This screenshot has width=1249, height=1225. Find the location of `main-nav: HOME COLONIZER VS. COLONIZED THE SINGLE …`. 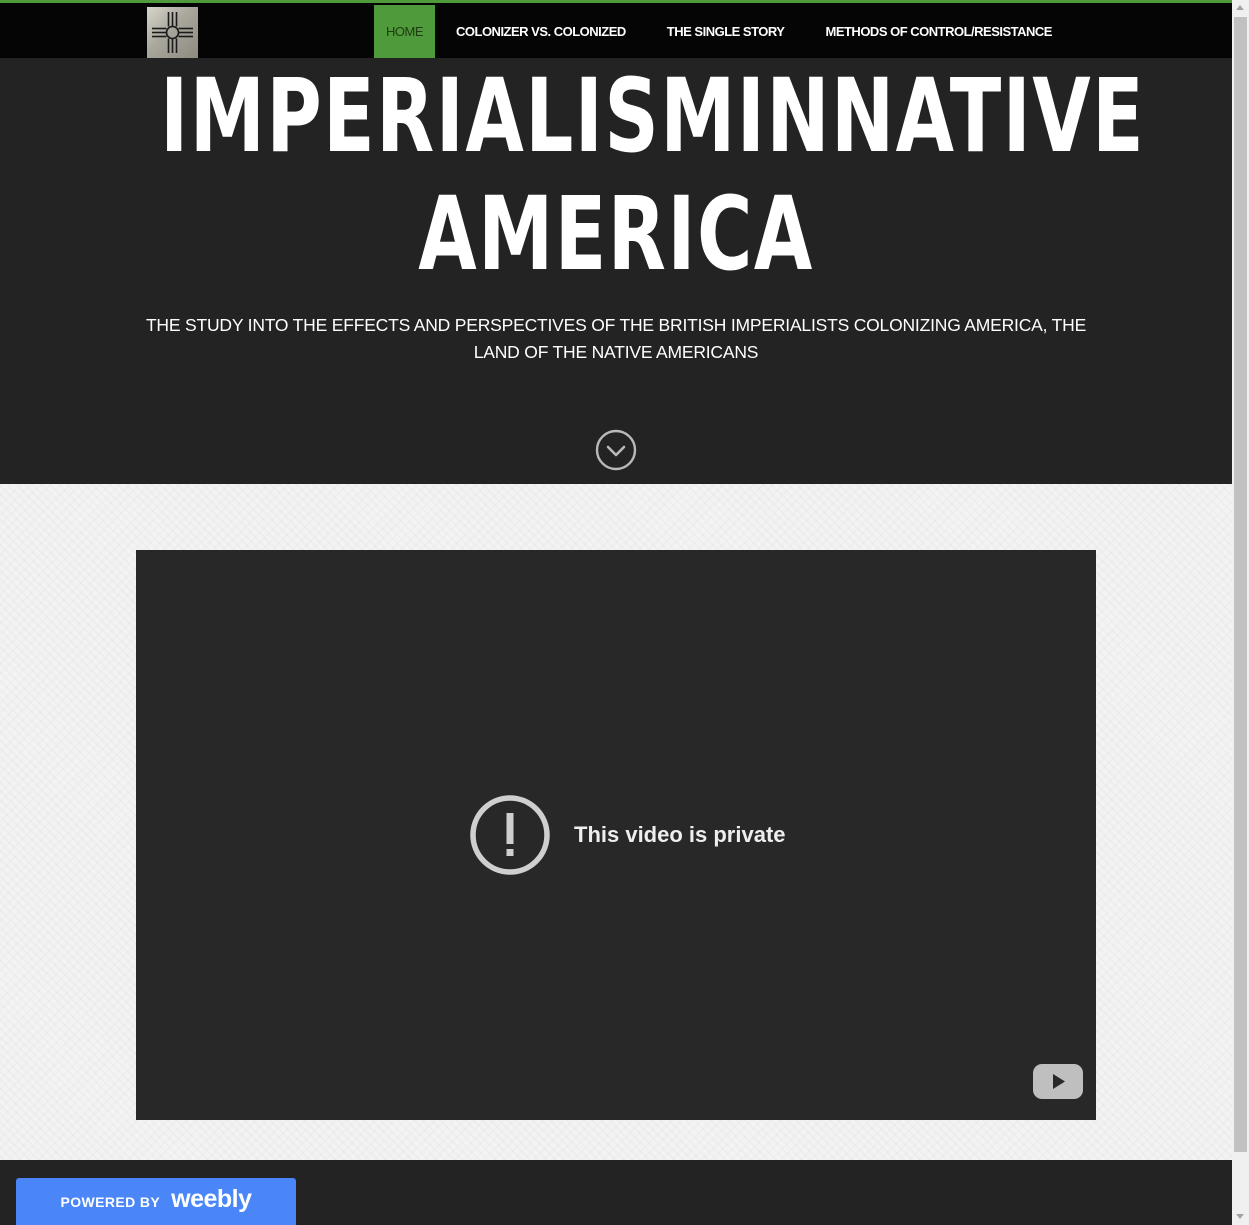

main-nav: HOME COLONIZER VS. COLONIZED THE SINGLE … is located at coordinates (723, 31).